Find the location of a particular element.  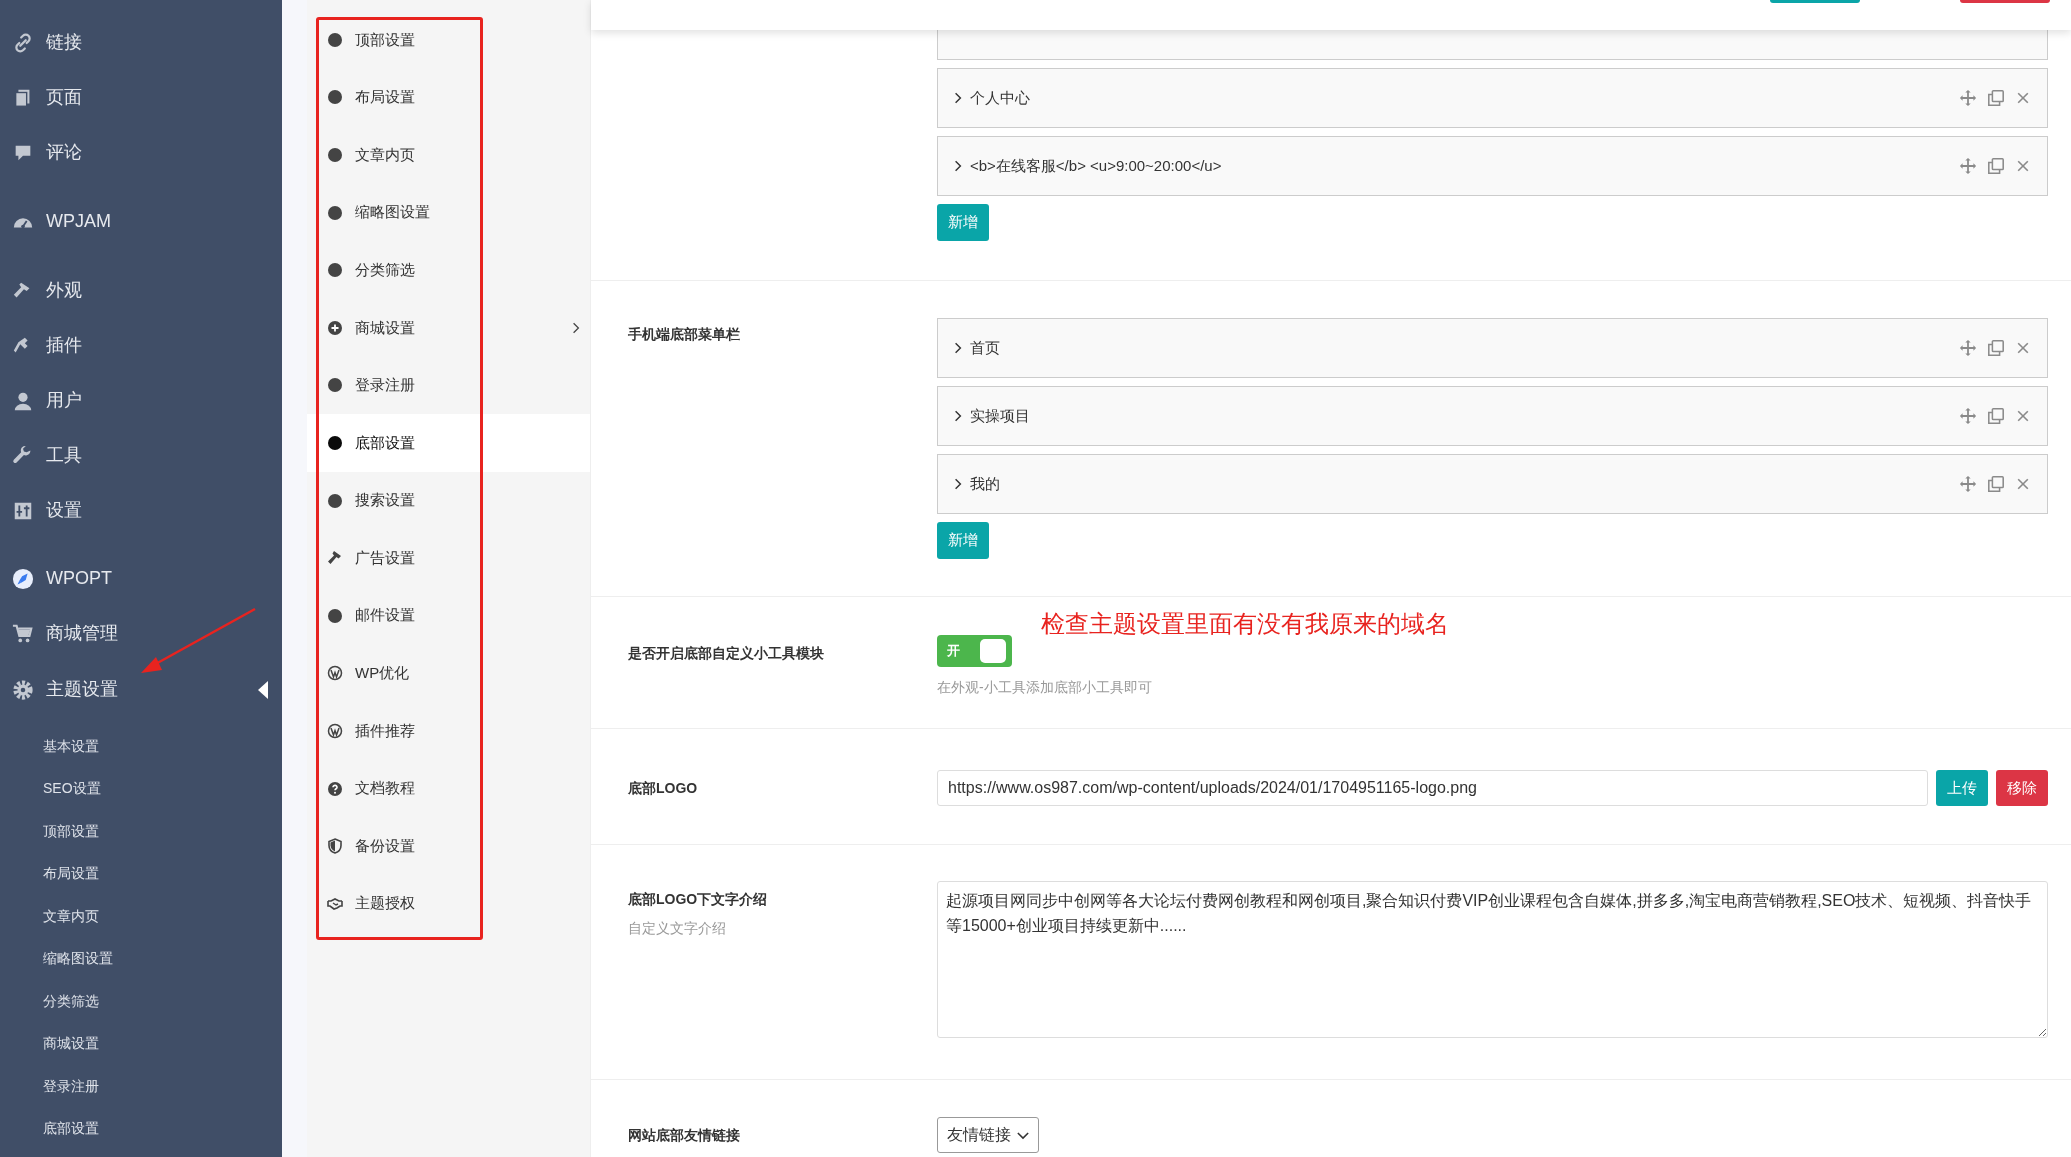

settings-nav-item: 顶部设置 is located at coordinates (448, 40).